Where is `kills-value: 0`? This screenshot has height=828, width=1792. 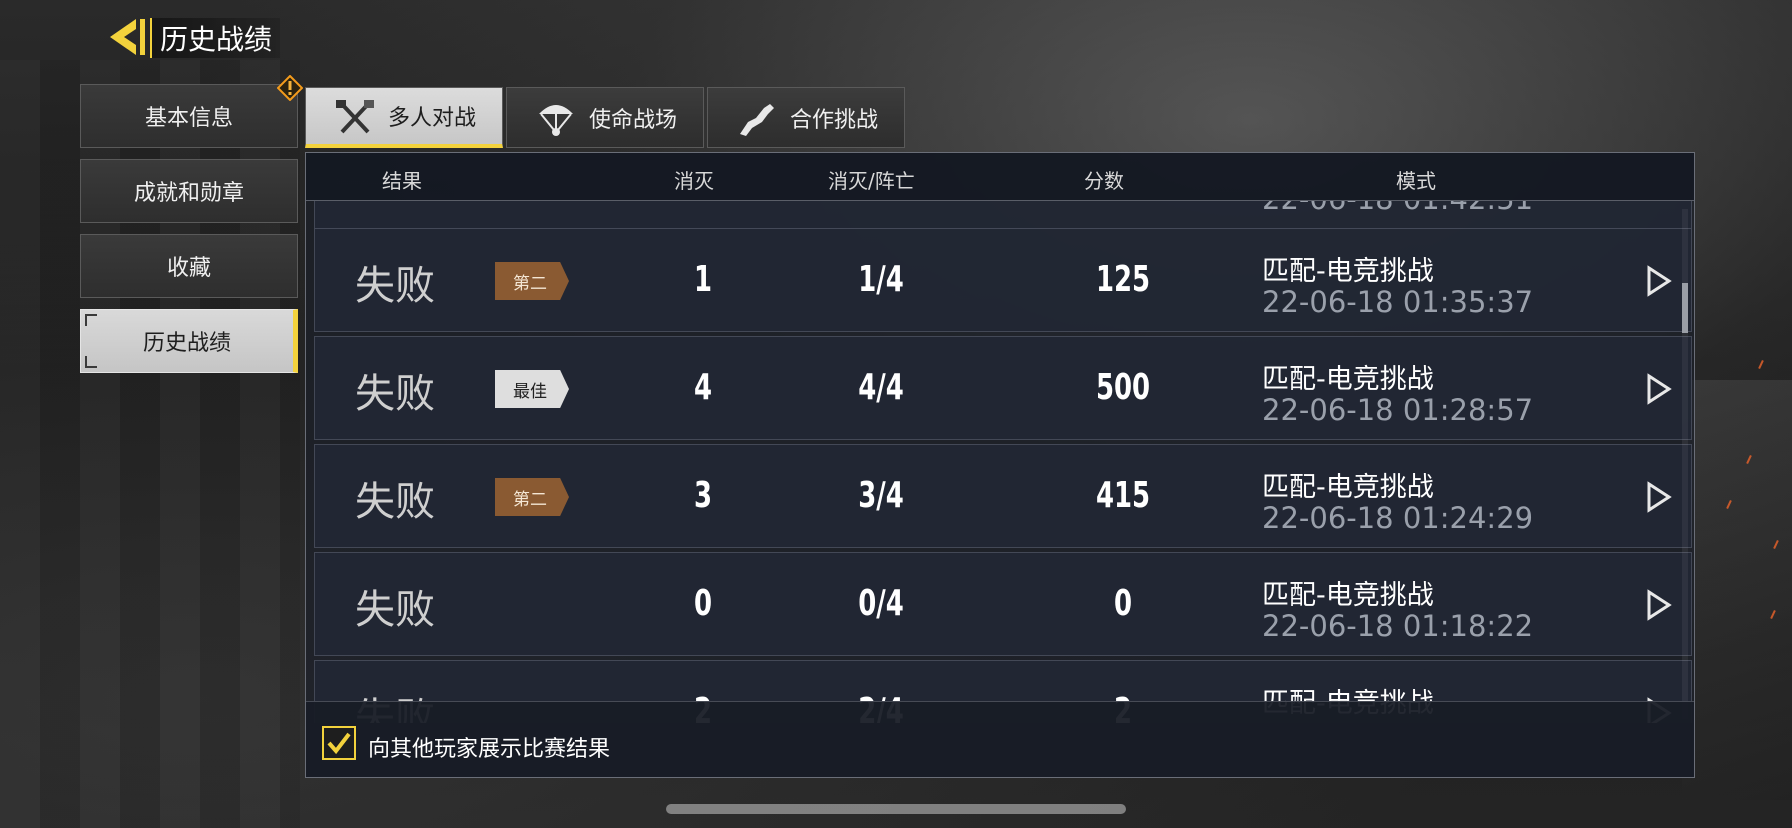
kills-value: 0 is located at coordinates (703, 603).